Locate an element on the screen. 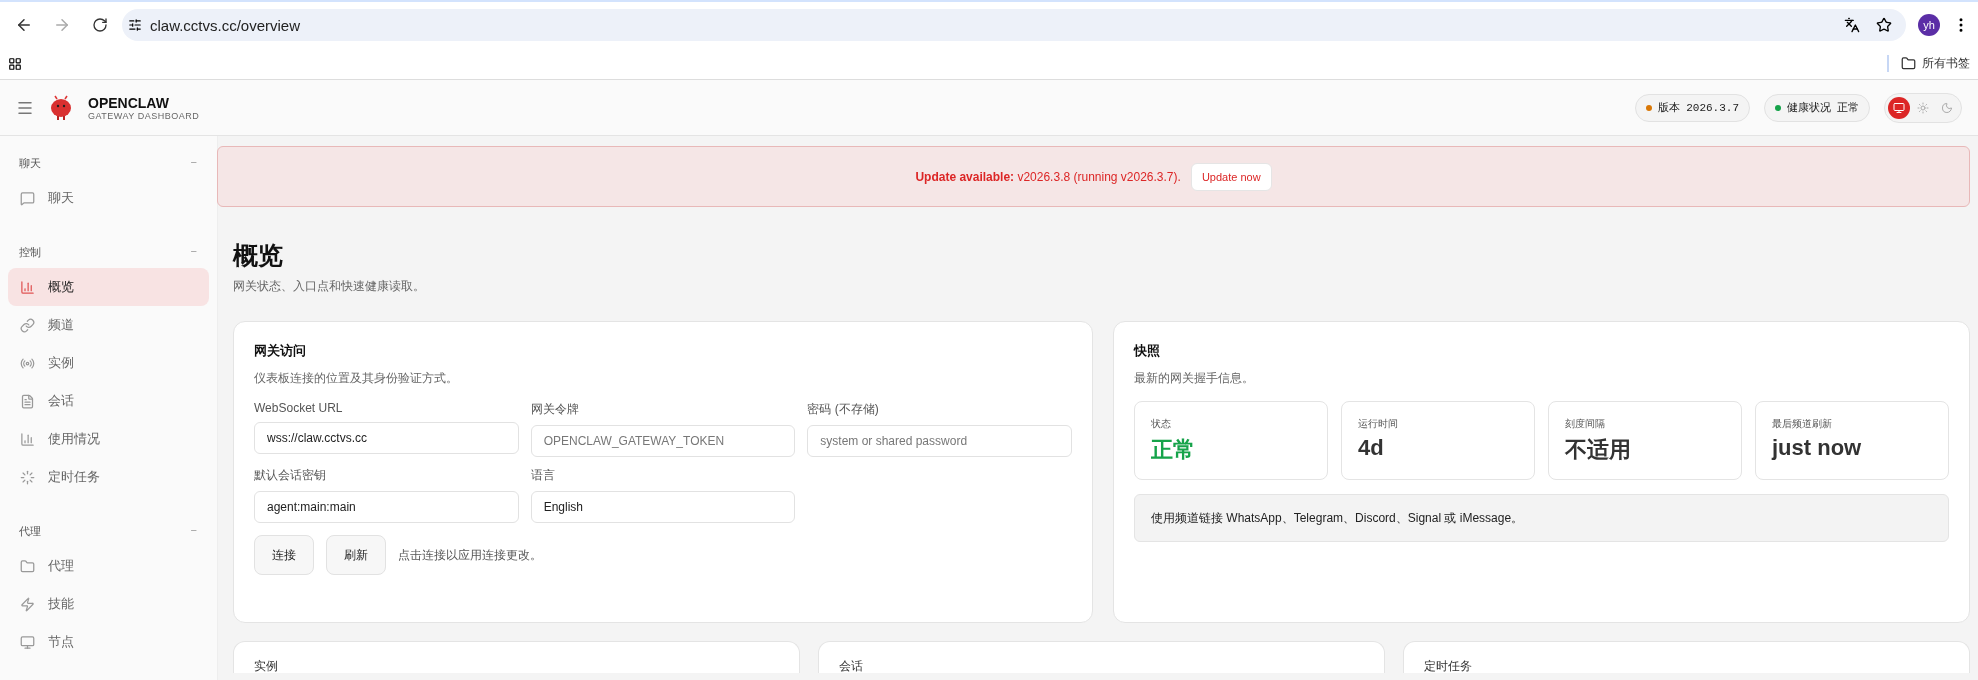 This screenshot has height=680, width=1978. nav-item: 聊天 is located at coordinates (108, 198).